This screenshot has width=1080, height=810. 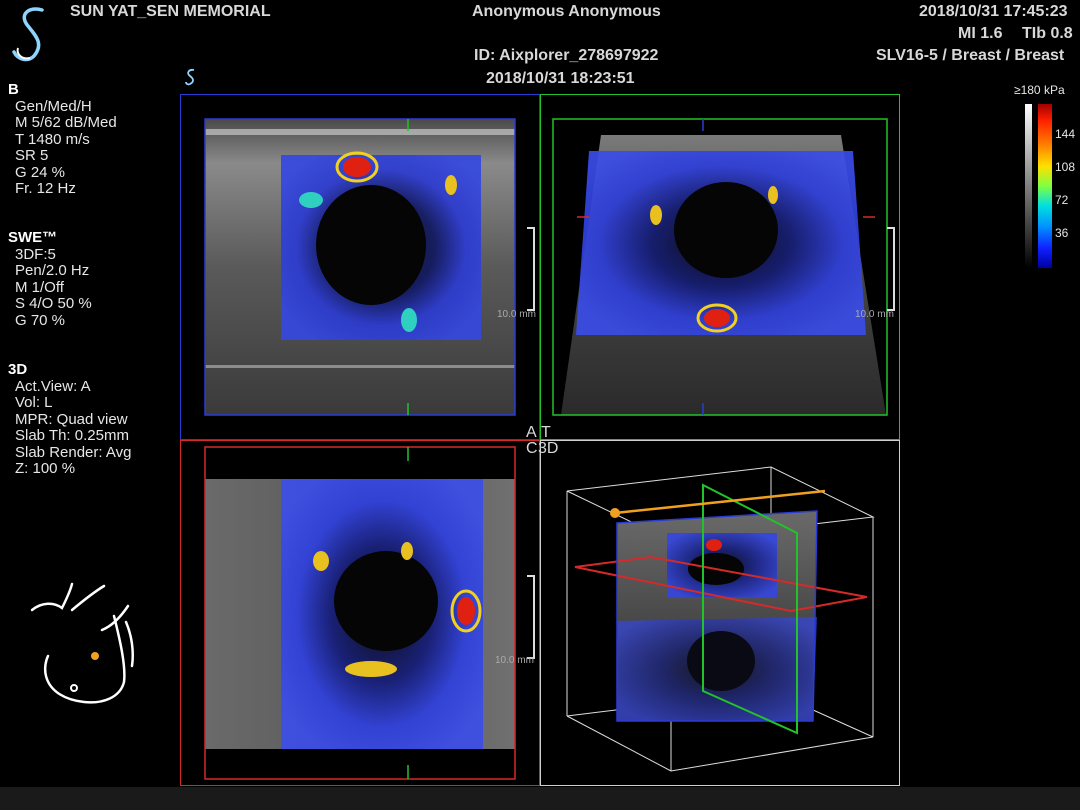 I want to click on threed-line: Slab Render: Avg, so click(x=73, y=452).